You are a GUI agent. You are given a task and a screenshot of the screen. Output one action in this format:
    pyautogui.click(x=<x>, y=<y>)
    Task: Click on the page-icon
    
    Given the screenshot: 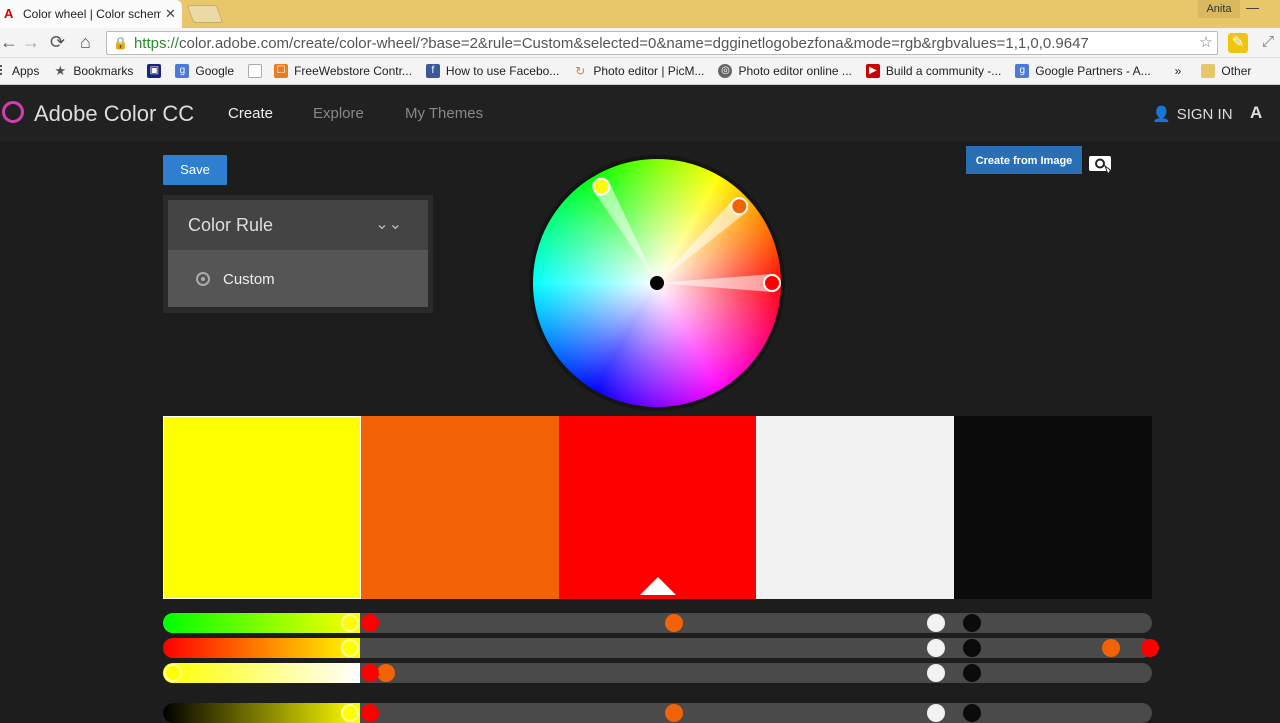 What is the action you would take?
    pyautogui.click(x=255, y=71)
    